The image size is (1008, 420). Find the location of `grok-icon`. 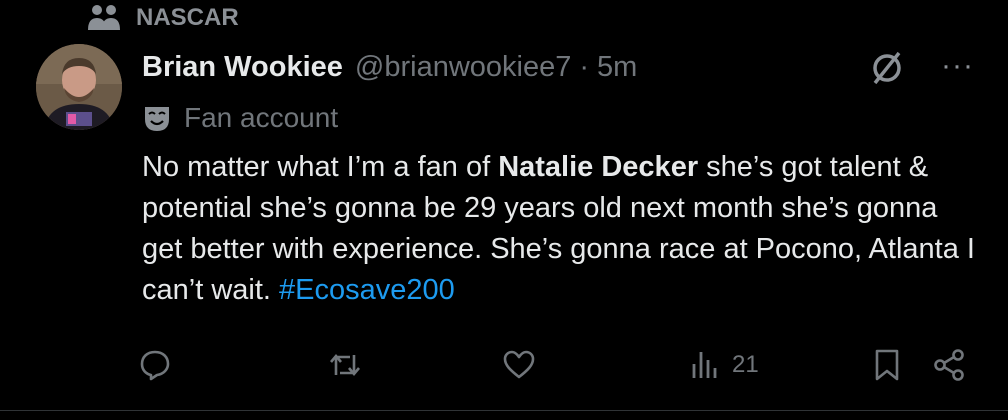

grok-icon is located at coordinates (887, 70).